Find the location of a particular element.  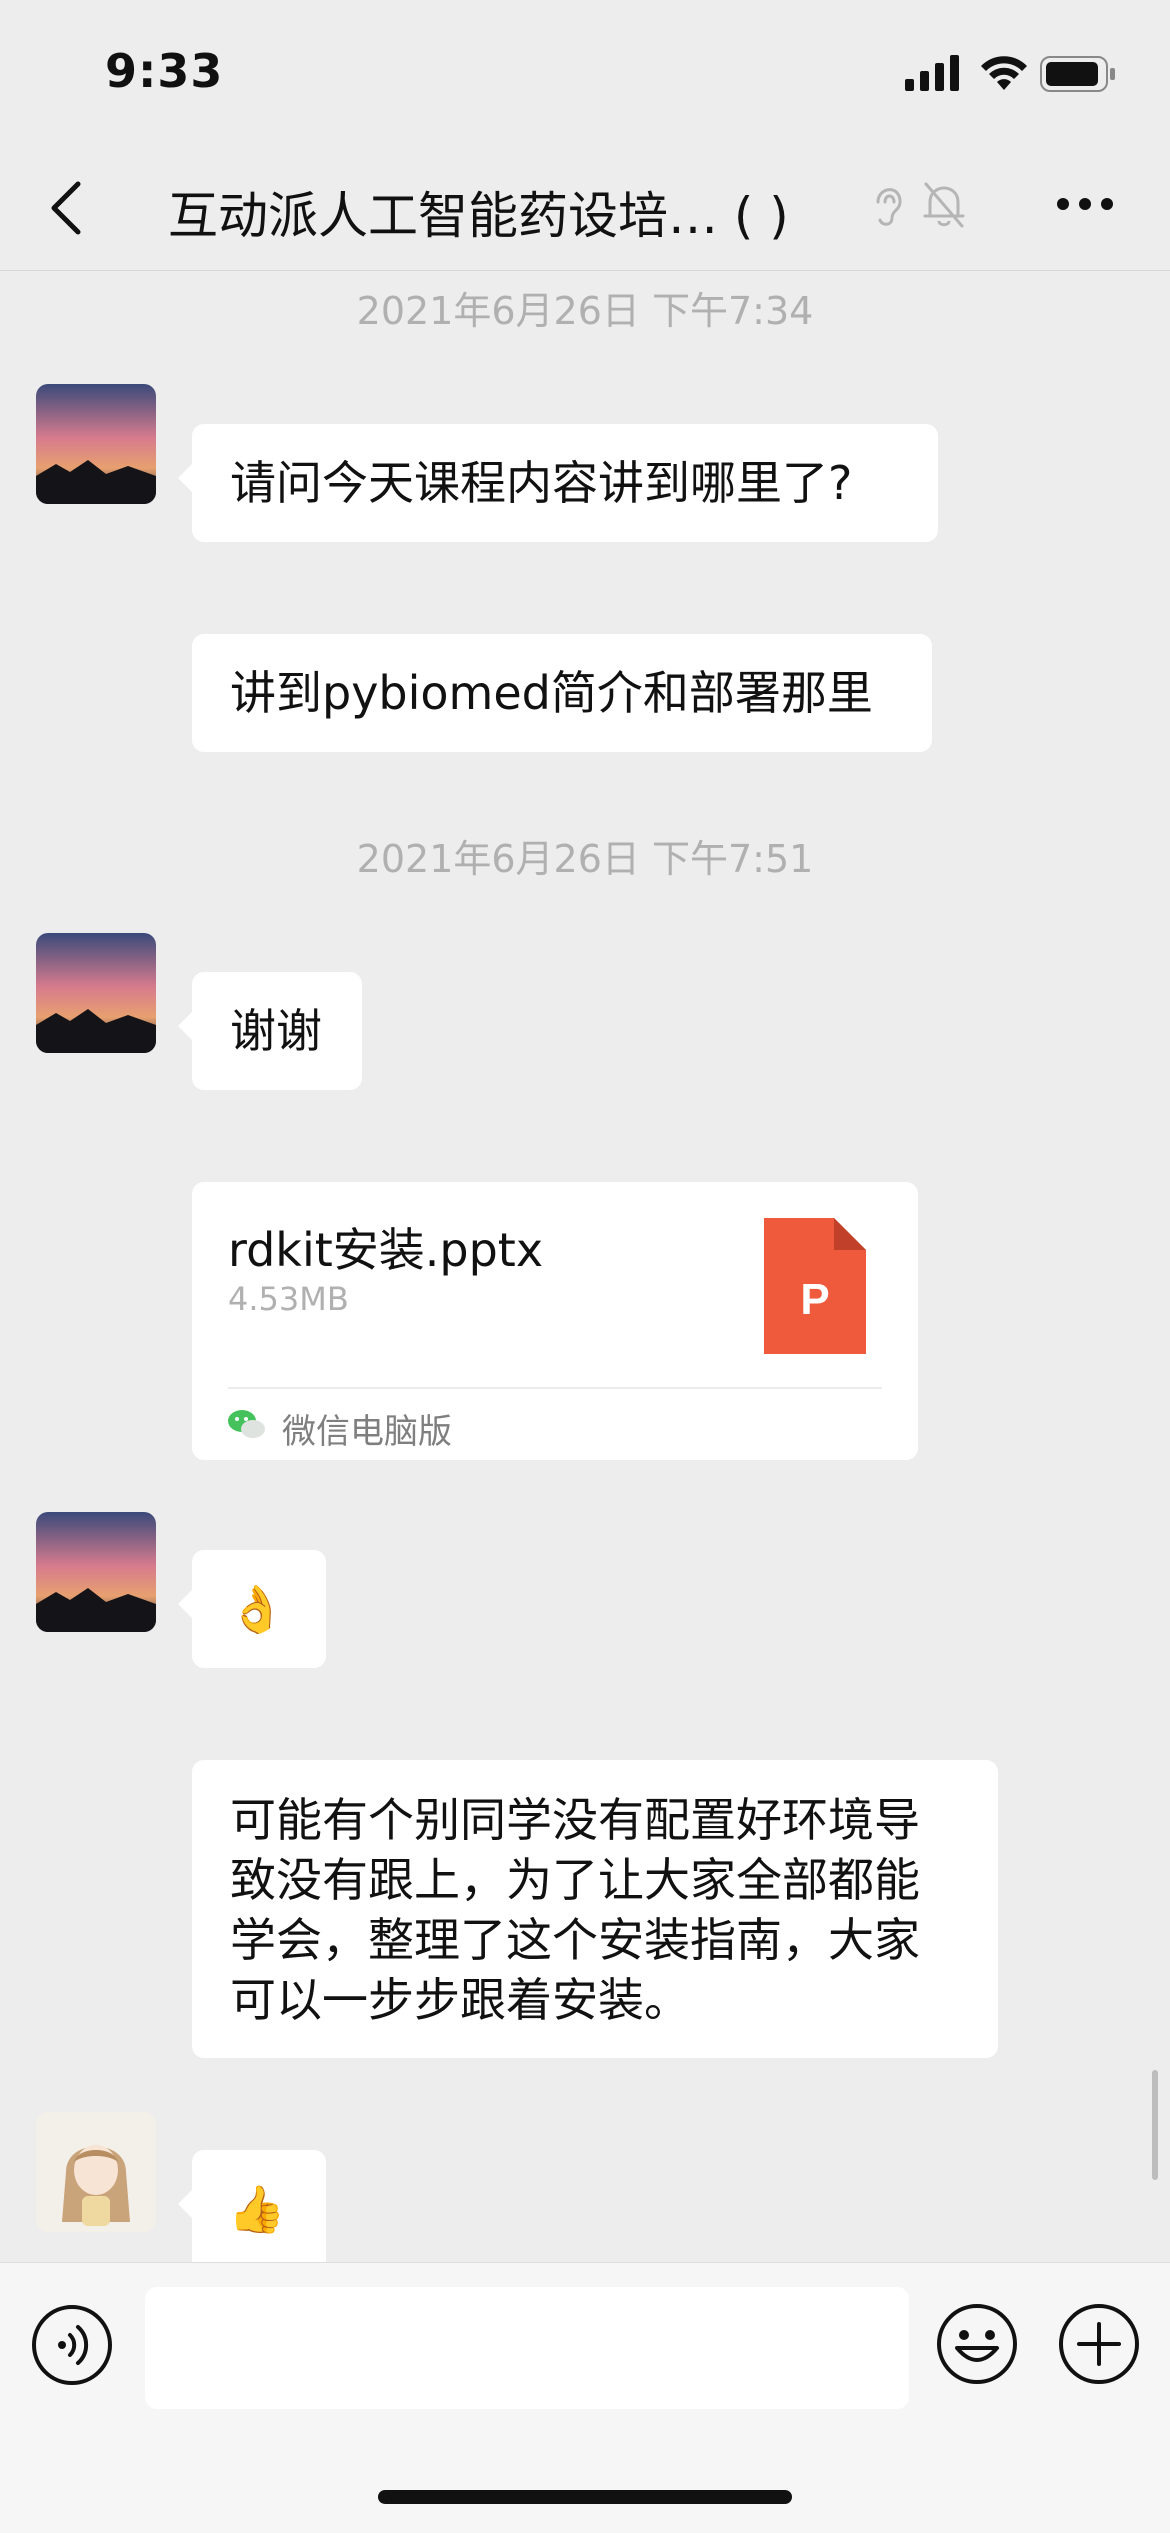

voice-input-button is located at coordinates (72, 2345).